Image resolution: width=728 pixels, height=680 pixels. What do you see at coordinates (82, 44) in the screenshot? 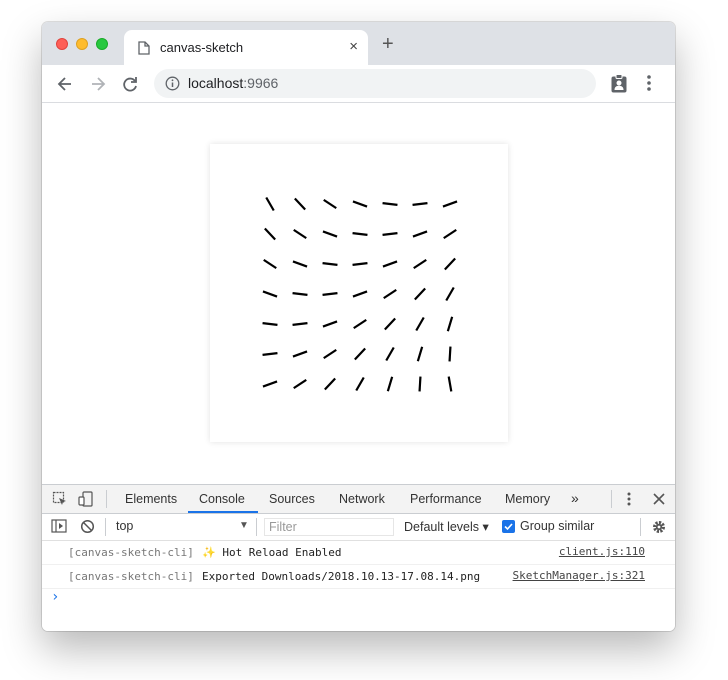
I see `minimize-window-button` at bounding box center [82, 44].